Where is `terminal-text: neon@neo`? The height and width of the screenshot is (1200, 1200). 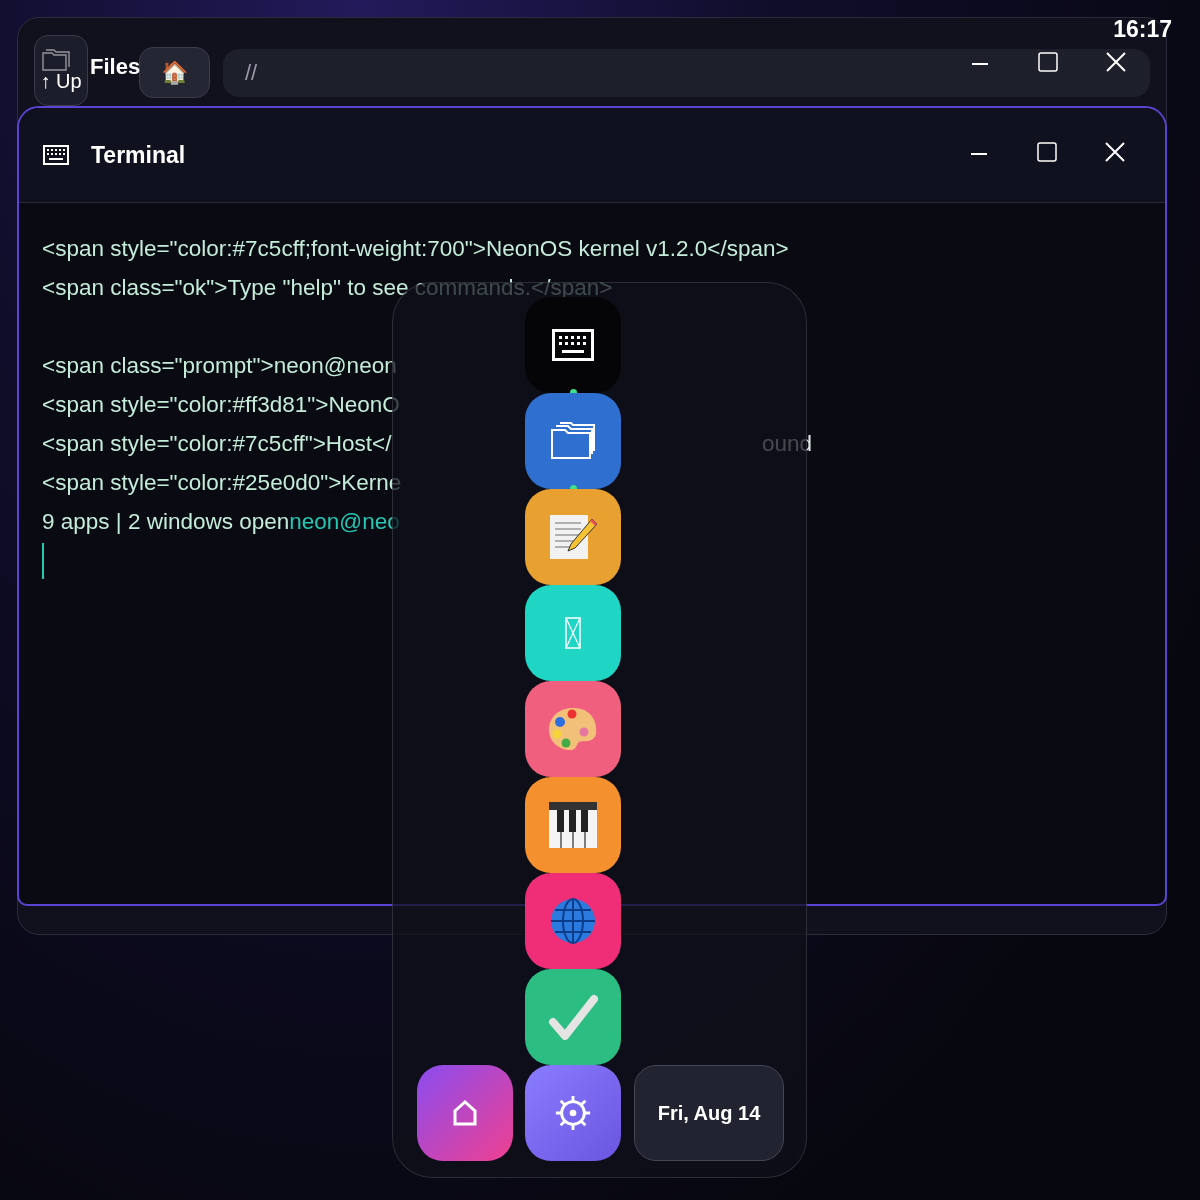
terminal-text: neon@neo is located at coordinates (344, 521).